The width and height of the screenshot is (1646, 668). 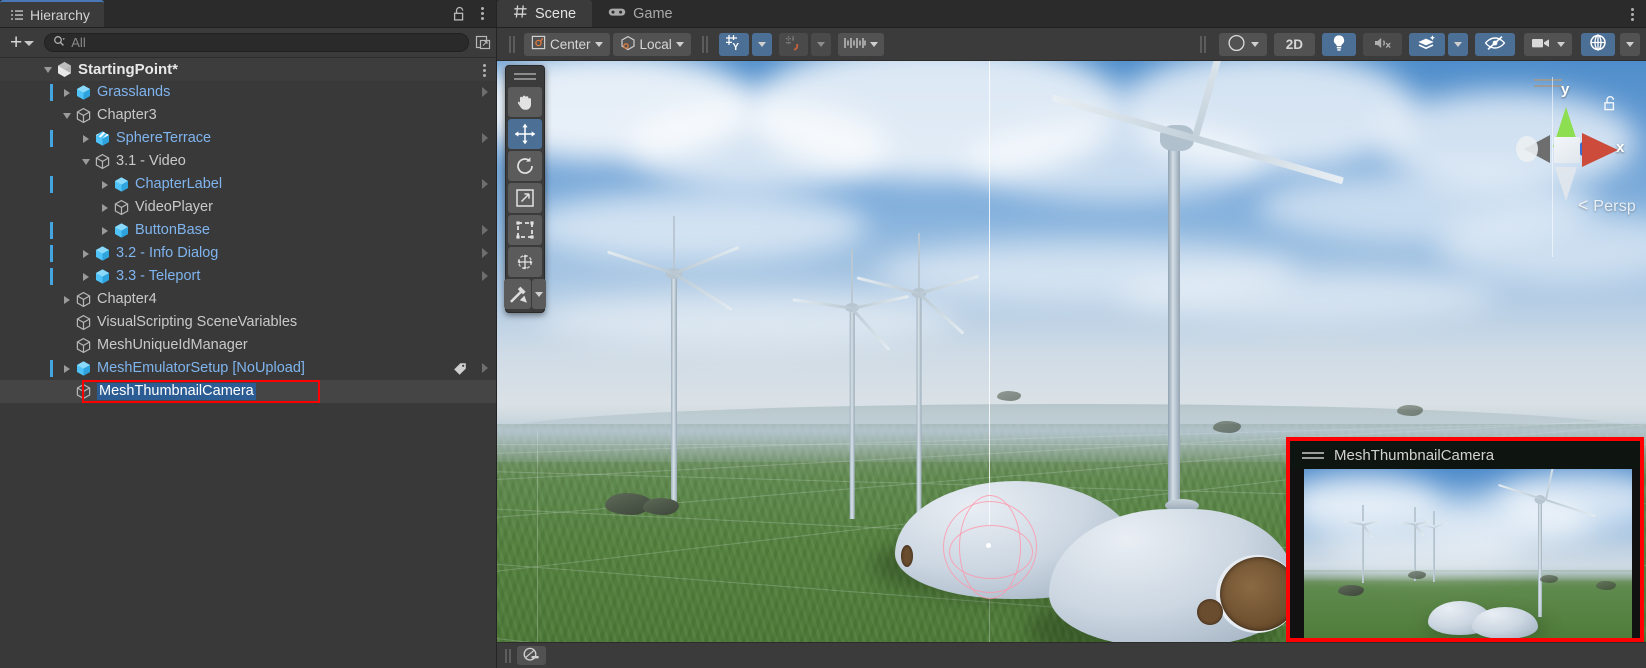 What do you see at coordinates (248, 391) in the screenshot?
I see `hierarchy-item-meshthumbnailcamera: MeshThumbnailCamera` at bounding box center [248, 391].